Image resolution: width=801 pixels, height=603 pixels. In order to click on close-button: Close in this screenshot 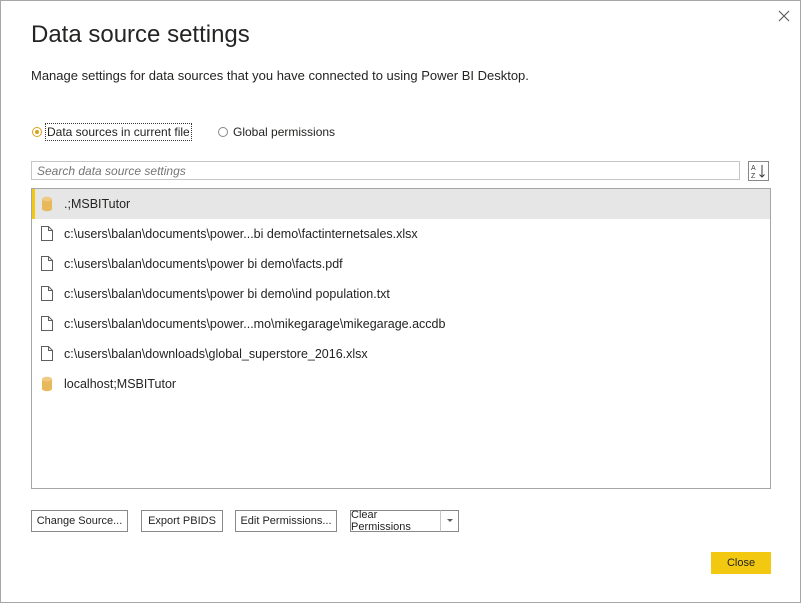, I will do `click(741, 563)`.